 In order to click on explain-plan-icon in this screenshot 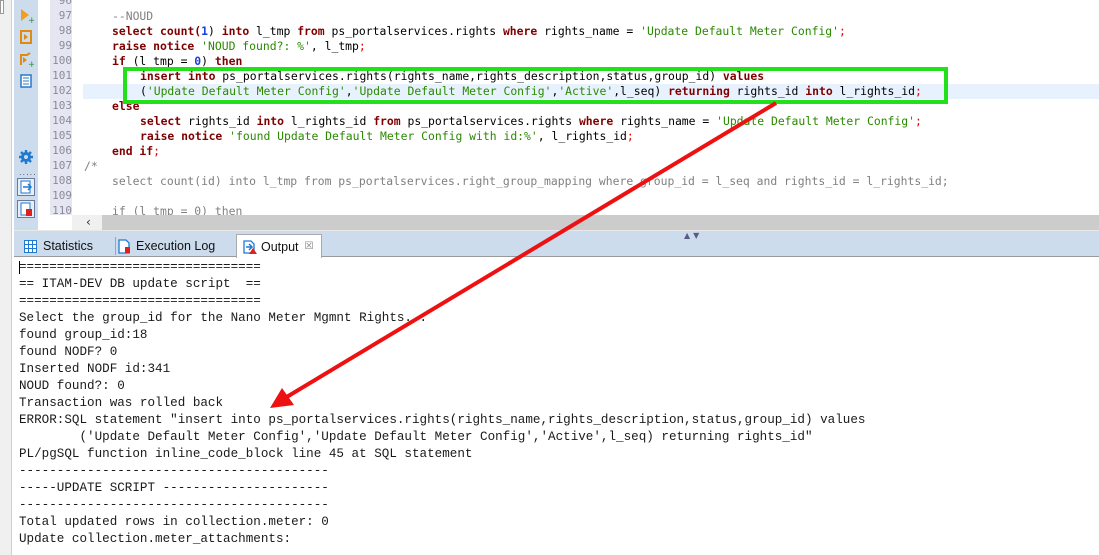, I will do `click(26, 81)`.